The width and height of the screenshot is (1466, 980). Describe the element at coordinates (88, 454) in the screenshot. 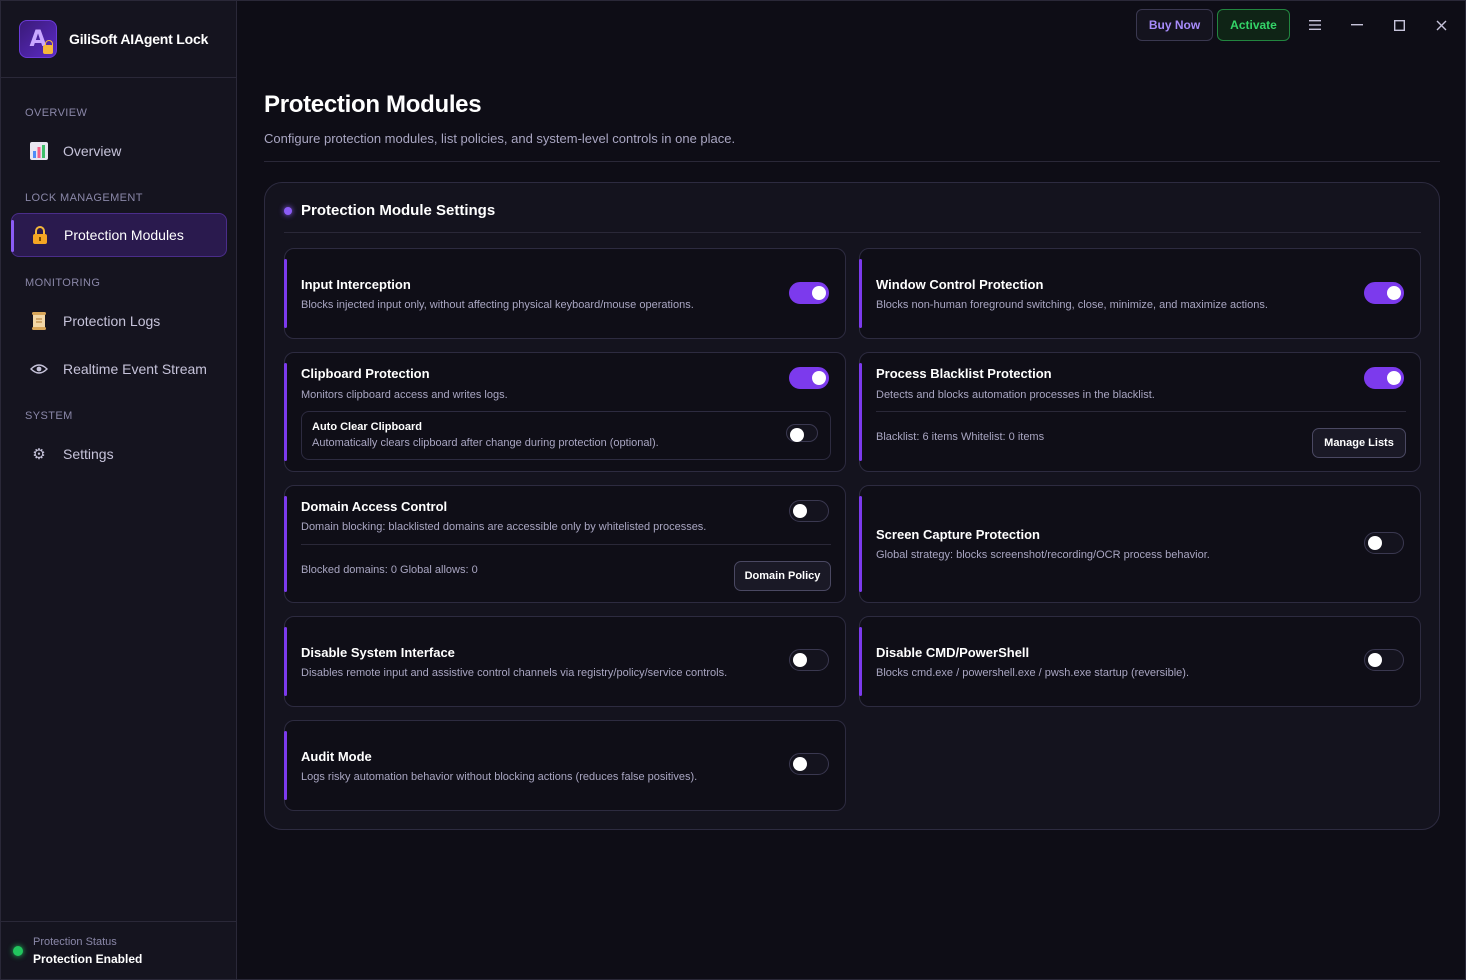

I see `sidebar-item-label: Settings` at that location.